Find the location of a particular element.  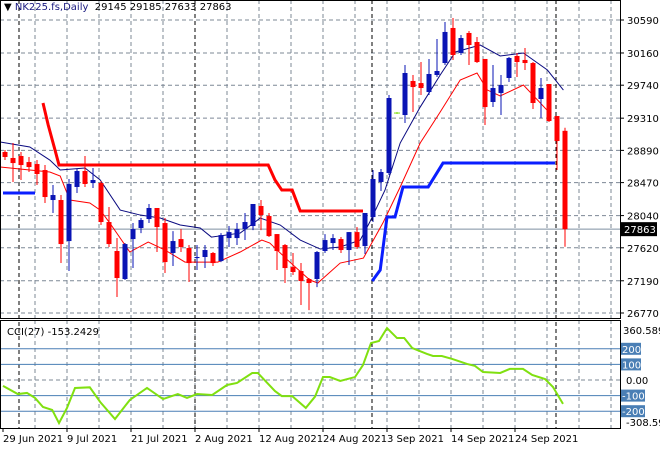

symbol-label: NK225.fs,Daily is located at coordinates (51, 7).